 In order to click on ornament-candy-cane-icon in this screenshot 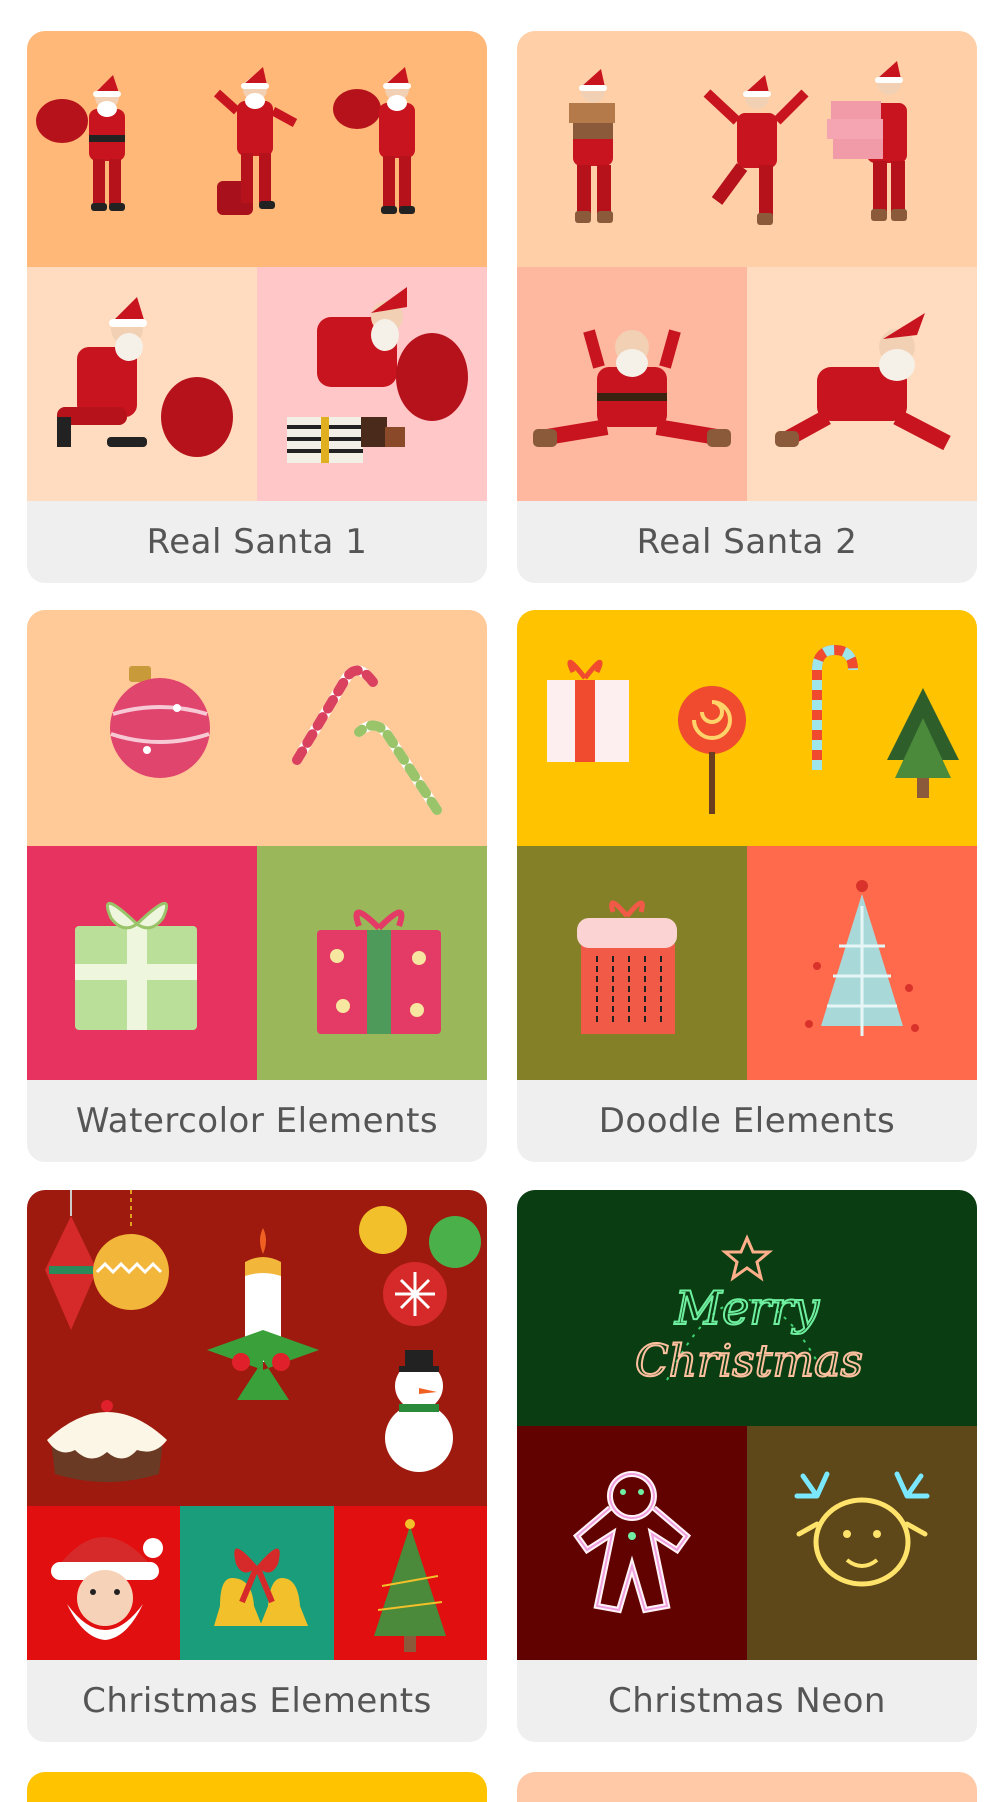, I will do `click(276, 740)`.